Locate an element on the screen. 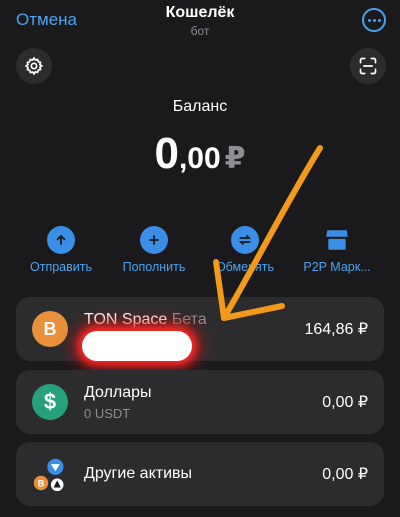 The height and width of the screenshot is (517, 400). send-button: Отправить is located at coordinates (61, 250).